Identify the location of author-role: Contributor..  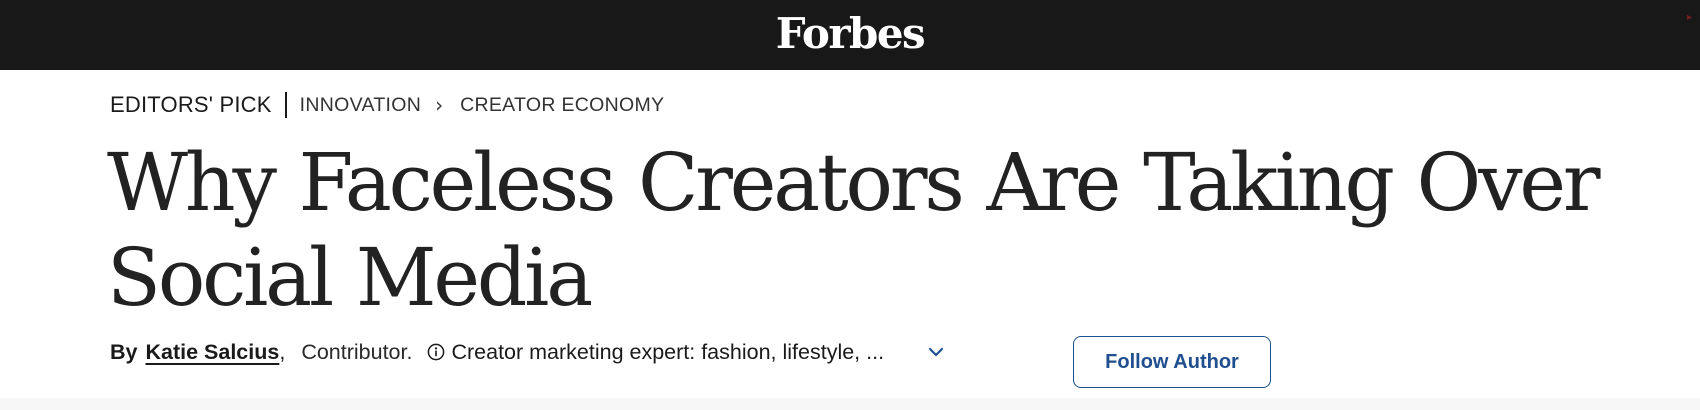
(357, 351).